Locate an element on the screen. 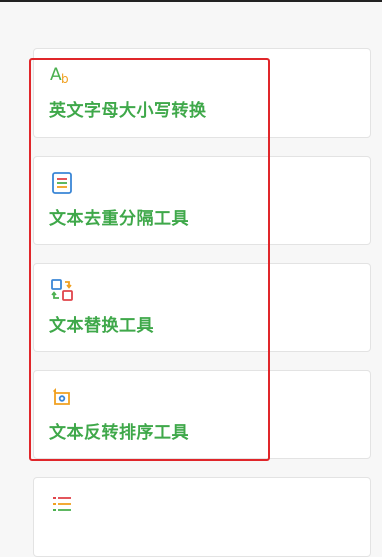 The image size is (382, 557). text-case-icon: A b is located at coordinates (59, 75).